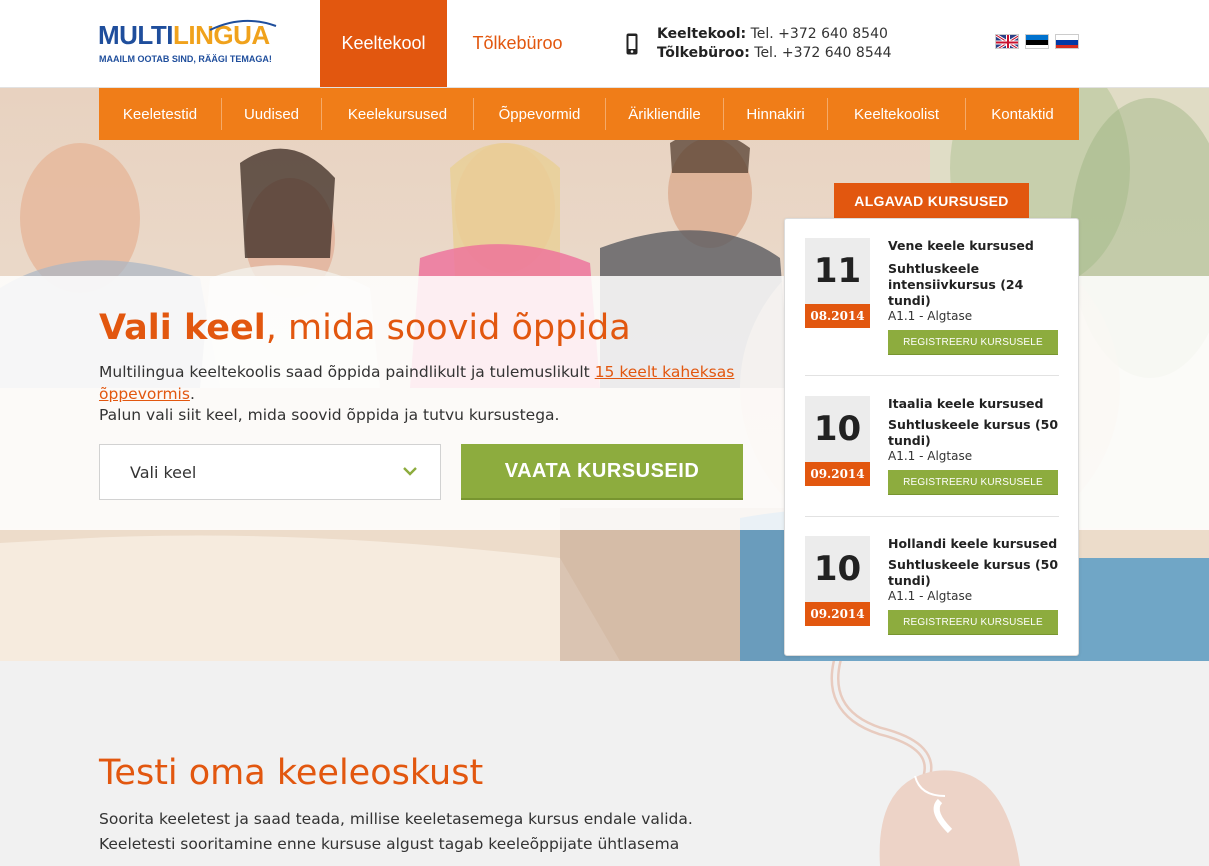 The height and width of the screenshot is (866, 1209). I want to click on phone-icon, so click(632, 44).